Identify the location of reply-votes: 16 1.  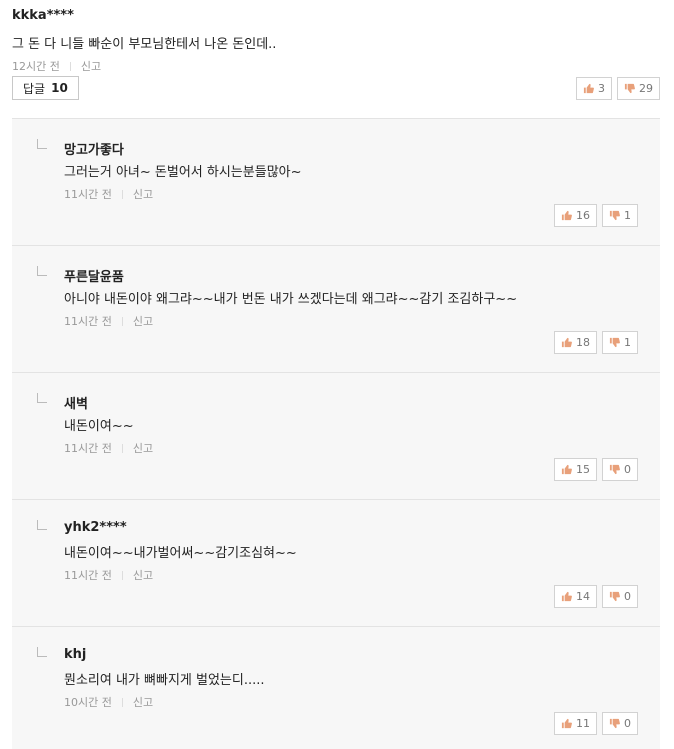
(596, 215).